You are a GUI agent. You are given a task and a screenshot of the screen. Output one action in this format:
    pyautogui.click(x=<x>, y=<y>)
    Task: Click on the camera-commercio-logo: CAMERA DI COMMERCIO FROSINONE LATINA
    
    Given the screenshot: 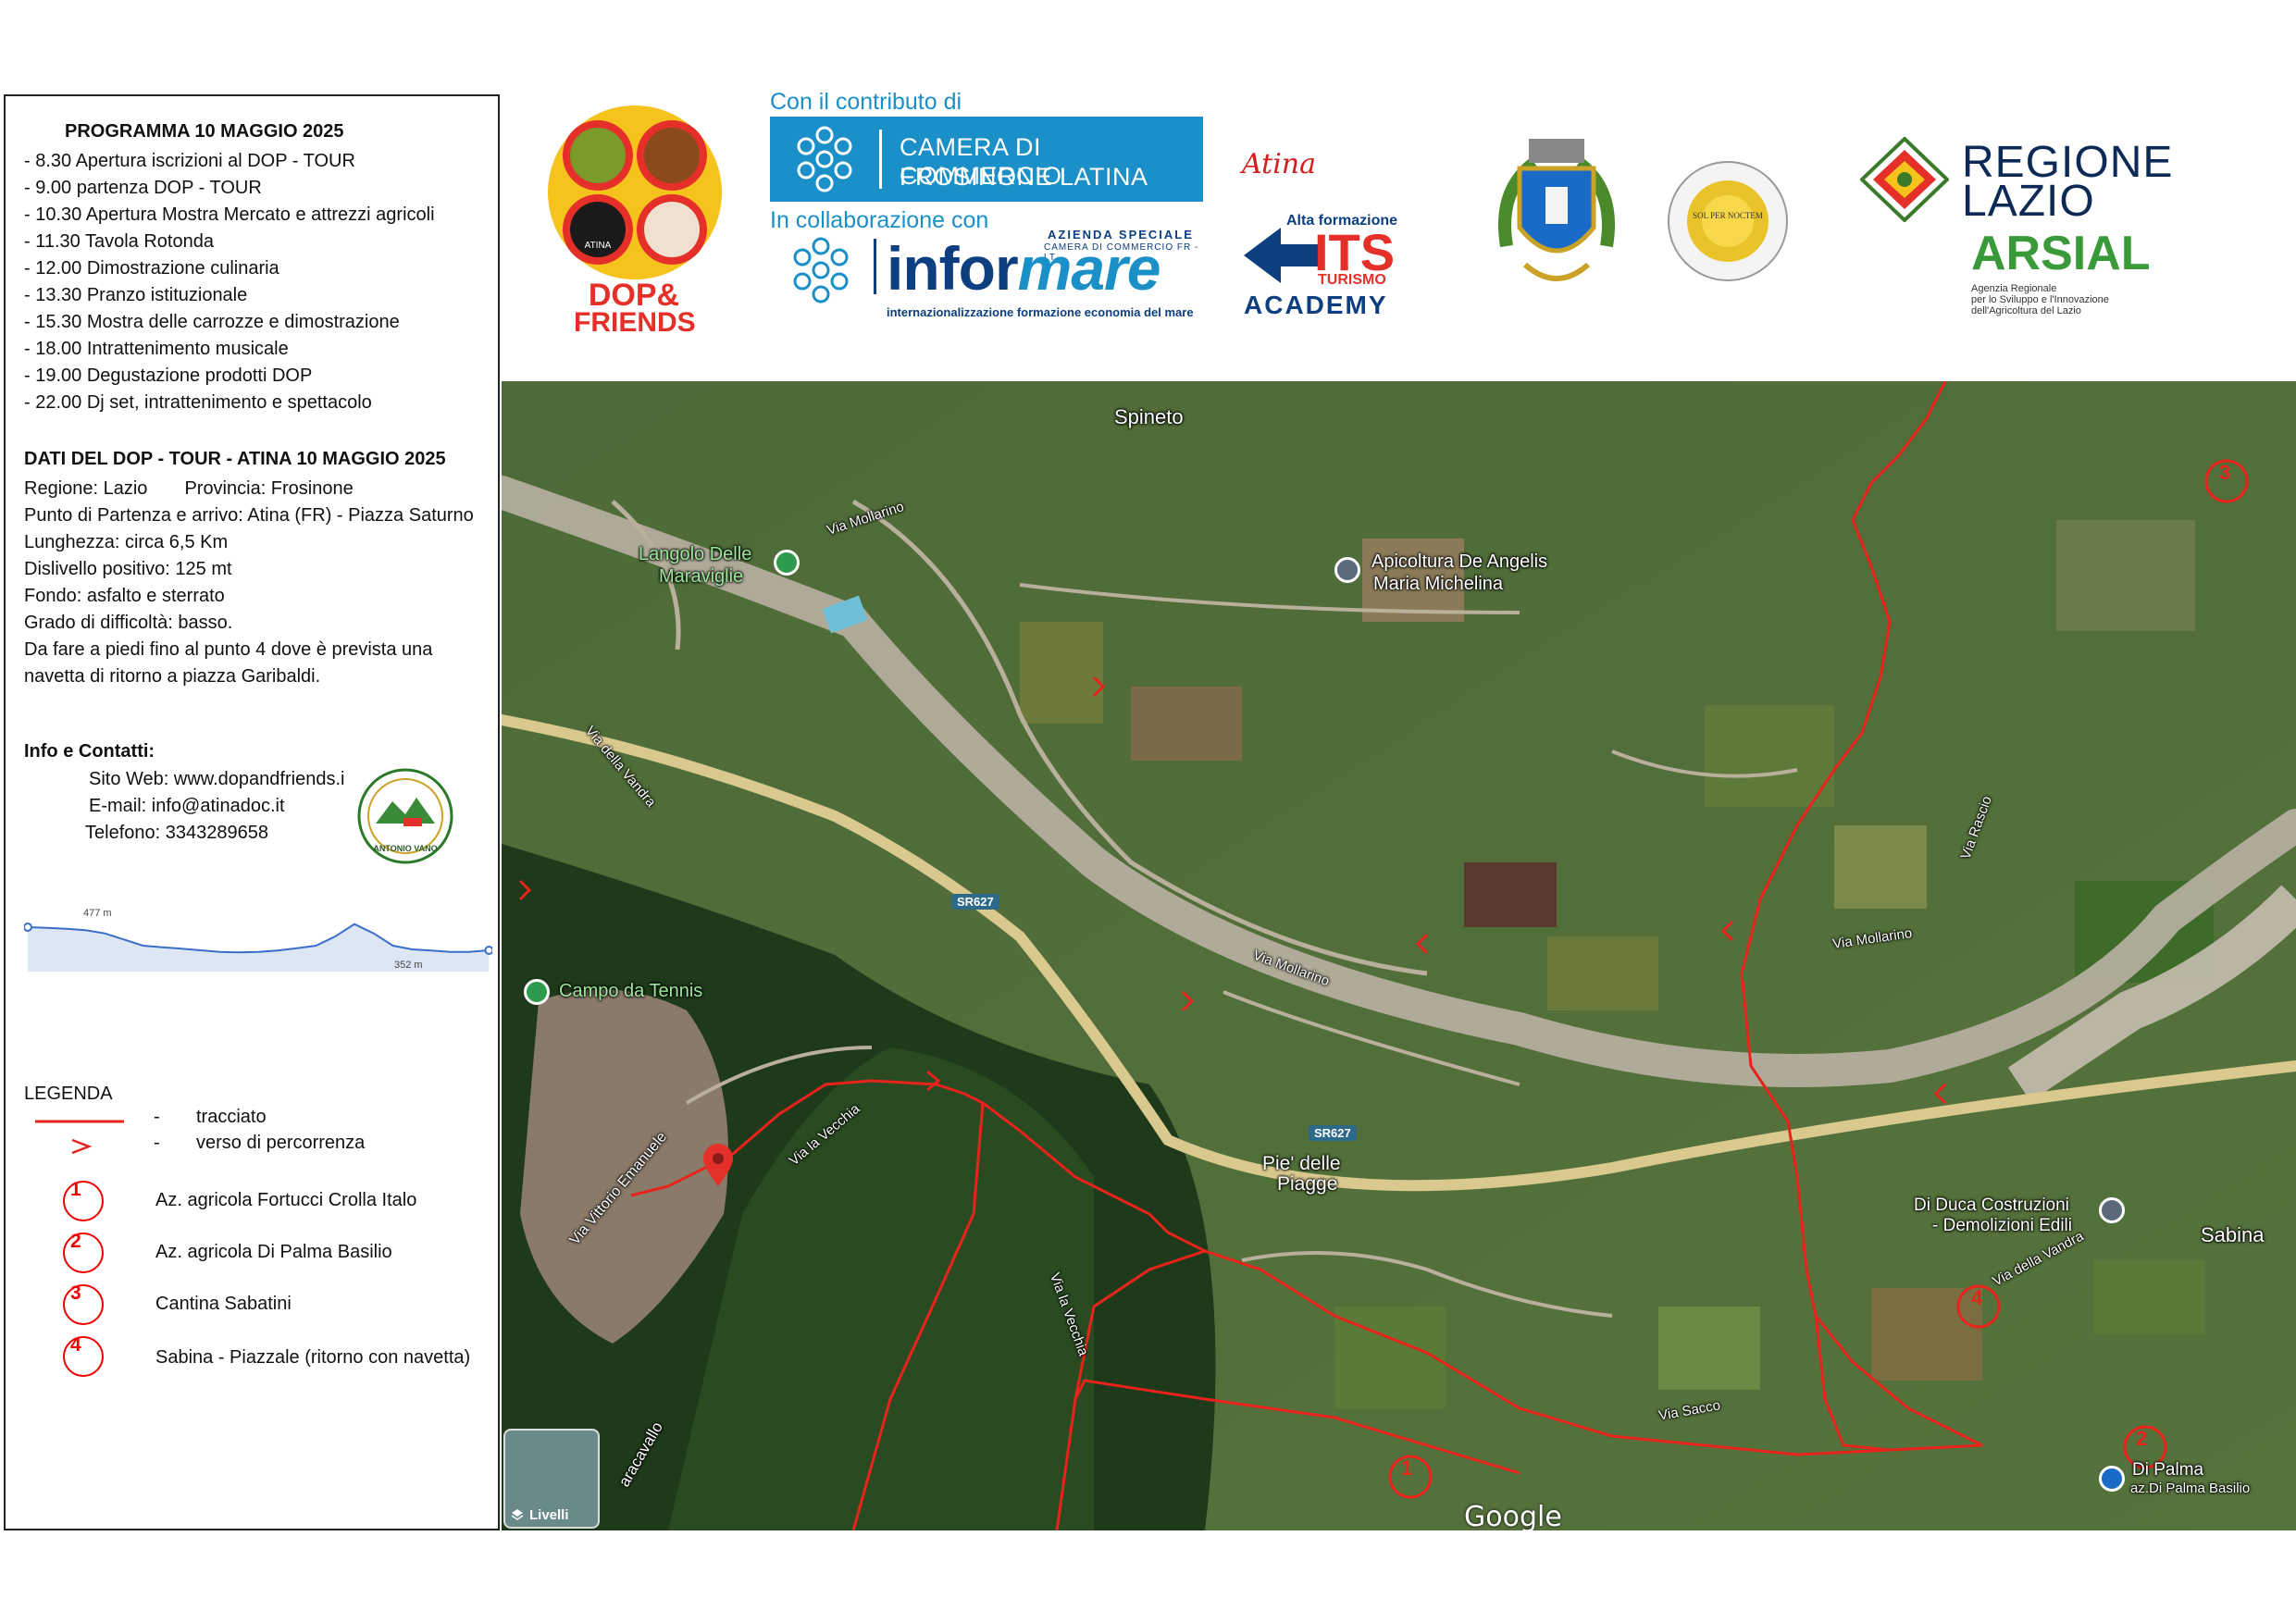 What is the action you would take?
    pyautogui.click(x=986, y=159)
    